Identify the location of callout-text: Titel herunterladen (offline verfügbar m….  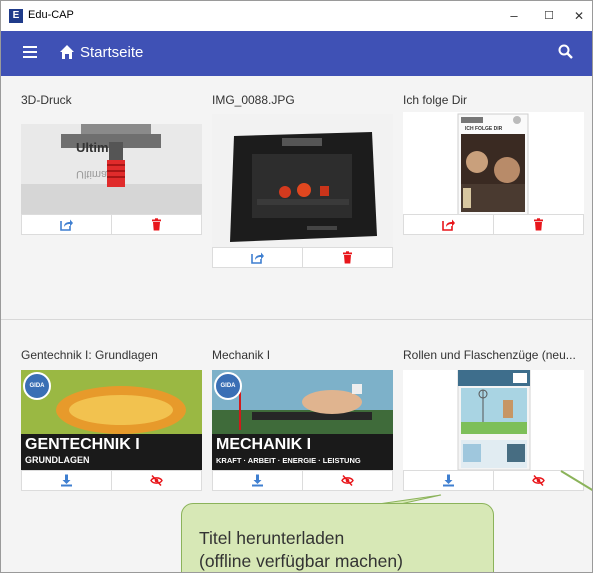
(349, 549).